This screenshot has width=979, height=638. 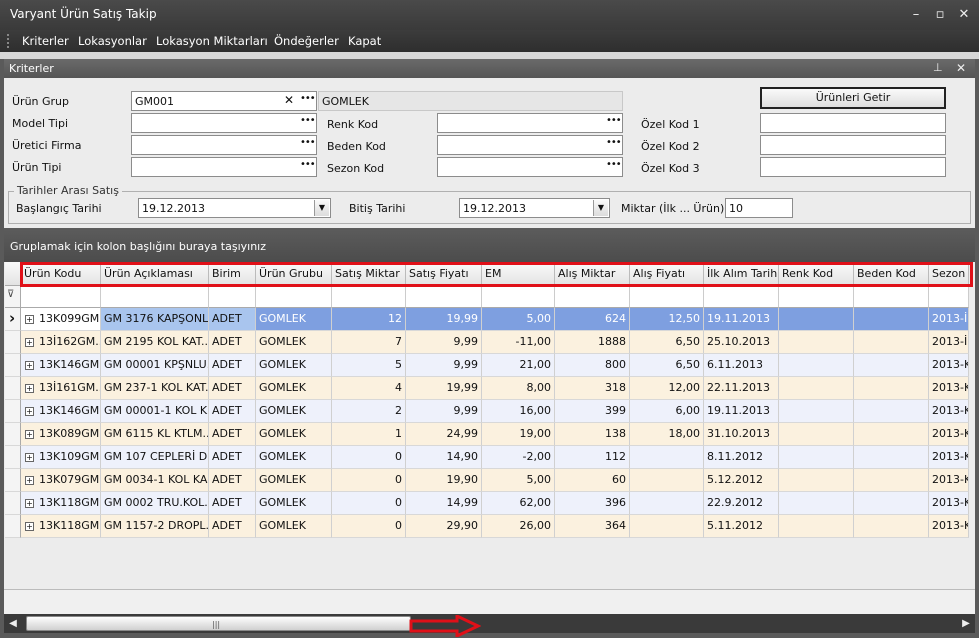 I want to click on cell-em: 62,00, so click(x=518, y=503).